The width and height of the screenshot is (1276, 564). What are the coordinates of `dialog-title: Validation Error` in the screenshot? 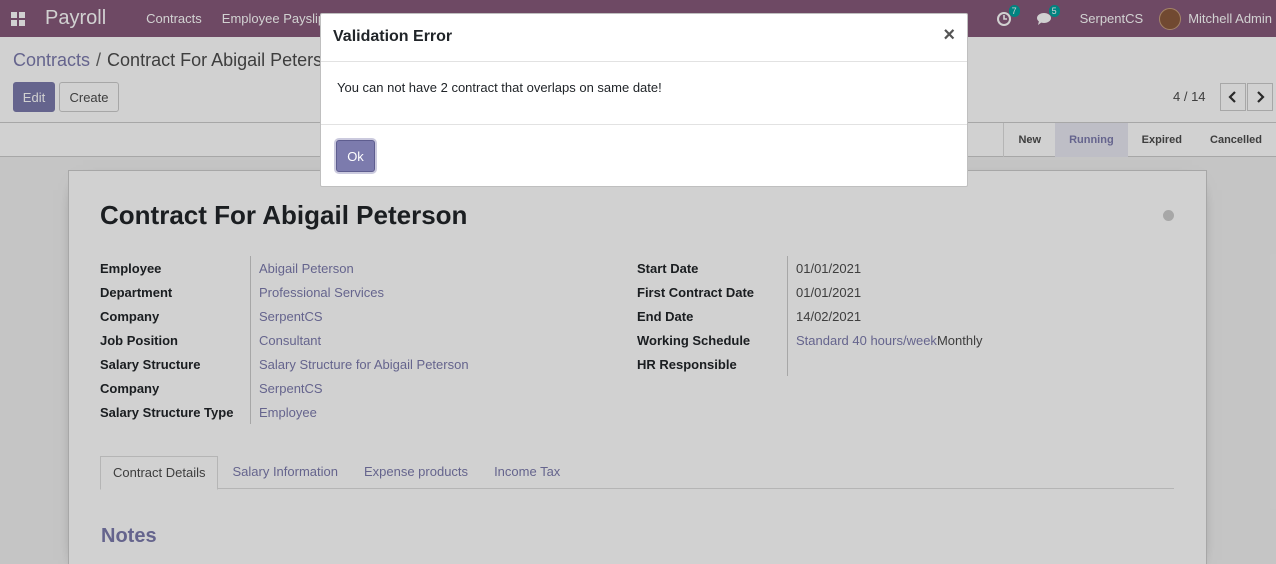 It's located at (393, 36).